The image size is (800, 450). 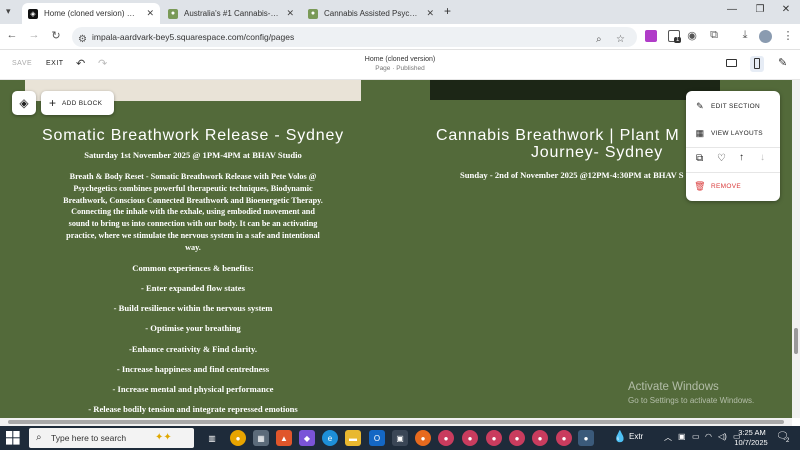 What do you see at coordinates (12, 35) in the screenshot?
I see `back-icon: ←` at bounding box center [12, 35].